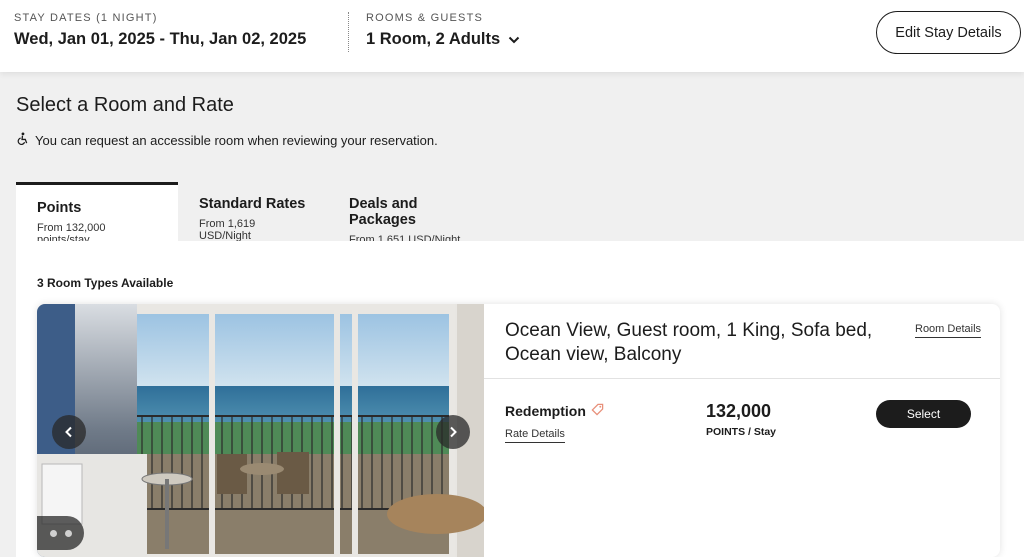 This screenshot has height=557, width=1024. What do you see at coordinates (252, 204) in the screenshot?
I see `tab-title: Standard Rates` at bounding box center [252, 204].